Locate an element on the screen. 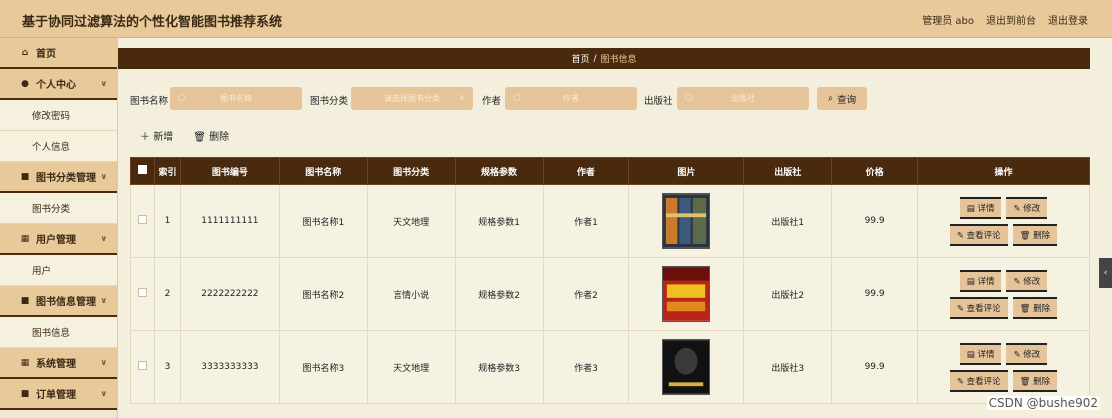  delete-button: 🗑 删除 is located at coordinates (211, 135).